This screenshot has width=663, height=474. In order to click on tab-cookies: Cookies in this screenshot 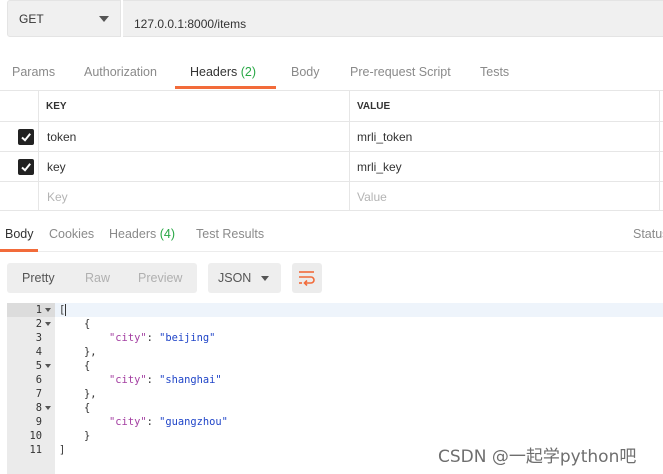, I will do `click(71, 230)`.